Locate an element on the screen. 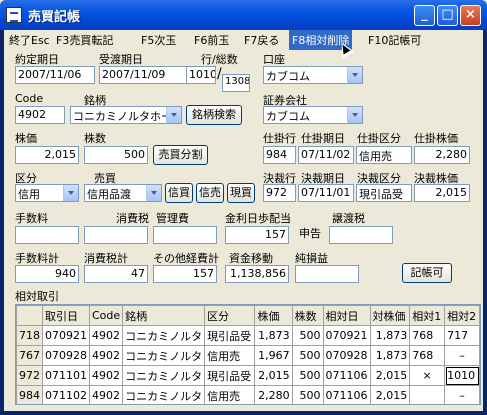  title-bar: 売買記帳 _ □ × is located at coordinates (243, 15).